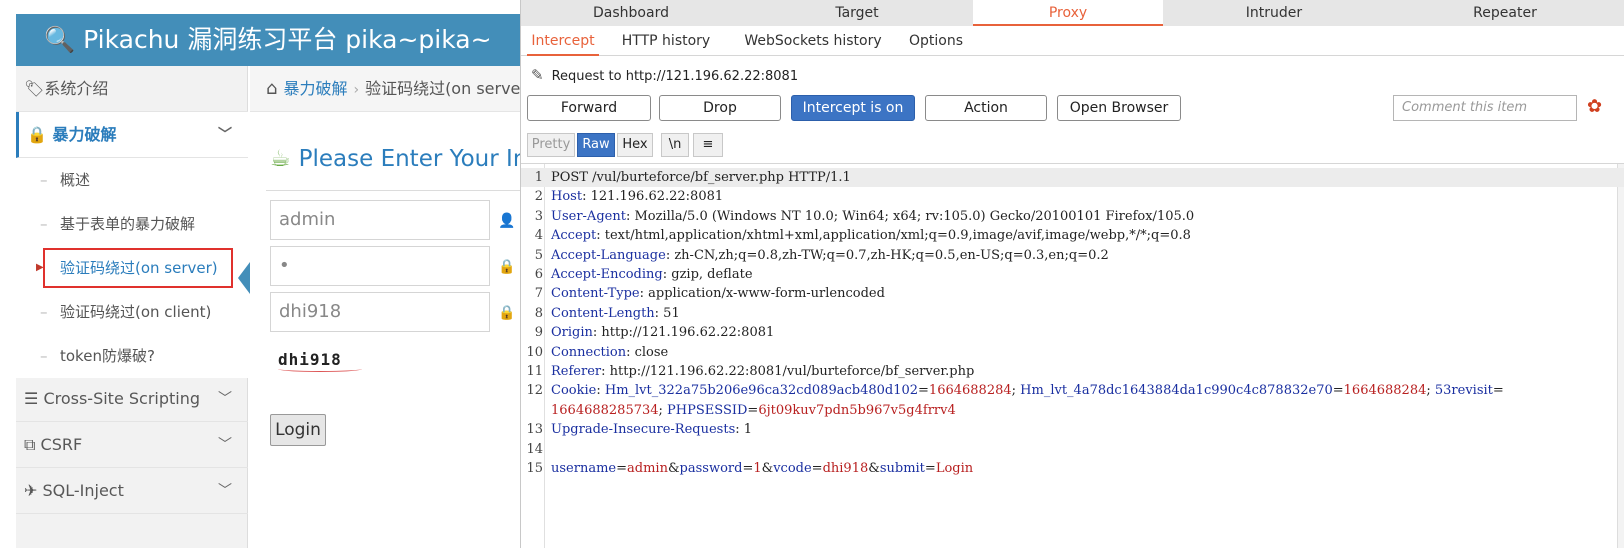 The image size is (1624, 548). I want to click on sidebar-subitem-overview: – 概述, so click(132, 180).